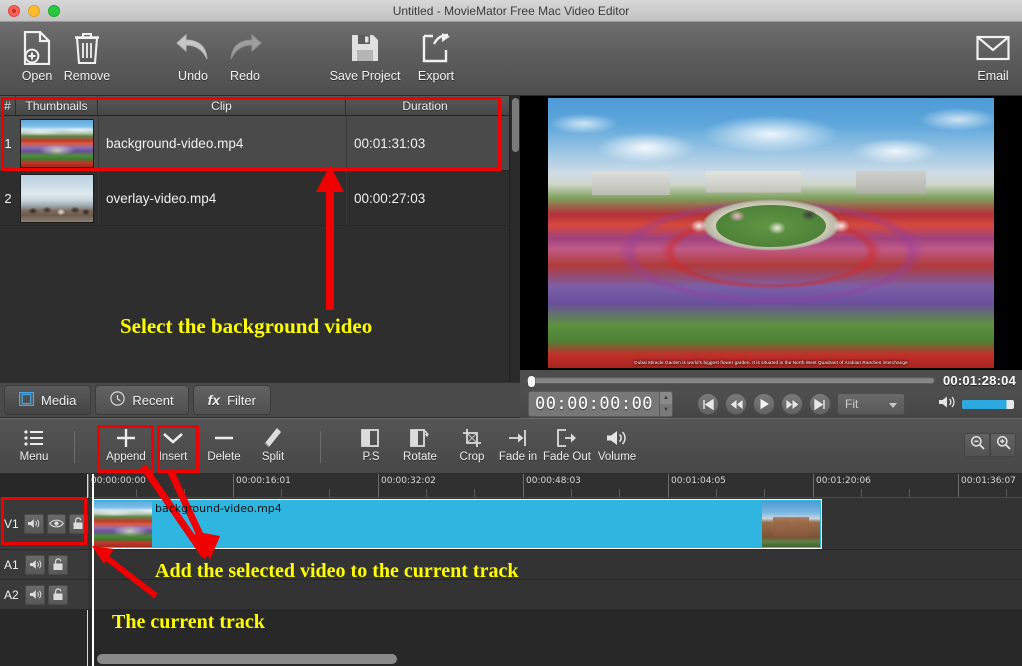  What do you see at coordinates (992, 60) in the screenshot?
I see `email-button: Email` at bounding box center [992, 60].